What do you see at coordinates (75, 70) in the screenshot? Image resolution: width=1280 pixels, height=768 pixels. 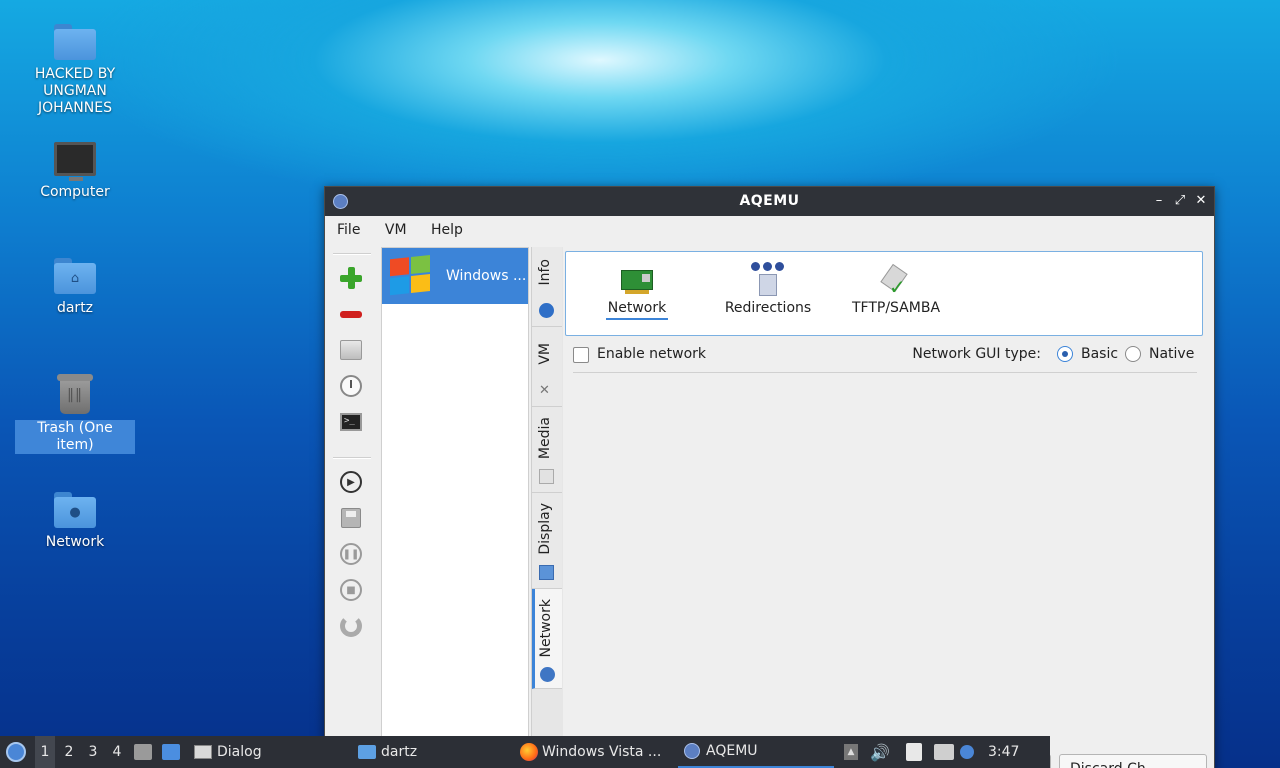 I see `desktop-icon-hacked-folder: HACKED BY UNGMAN JOHANNES` at bounding box center [75, 70].